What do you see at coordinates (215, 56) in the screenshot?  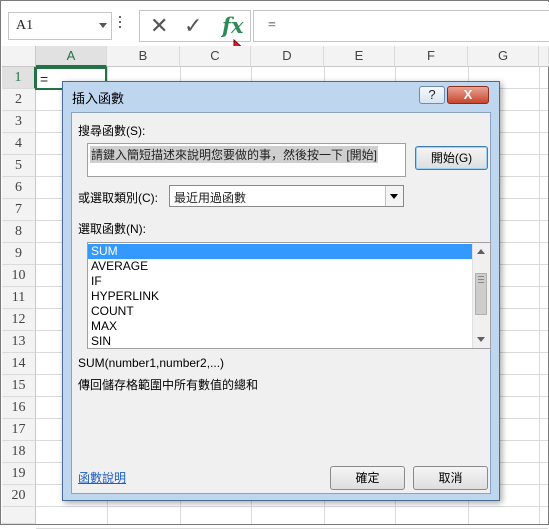 I see `column-header-c: C` at bounding box center [215, 56].